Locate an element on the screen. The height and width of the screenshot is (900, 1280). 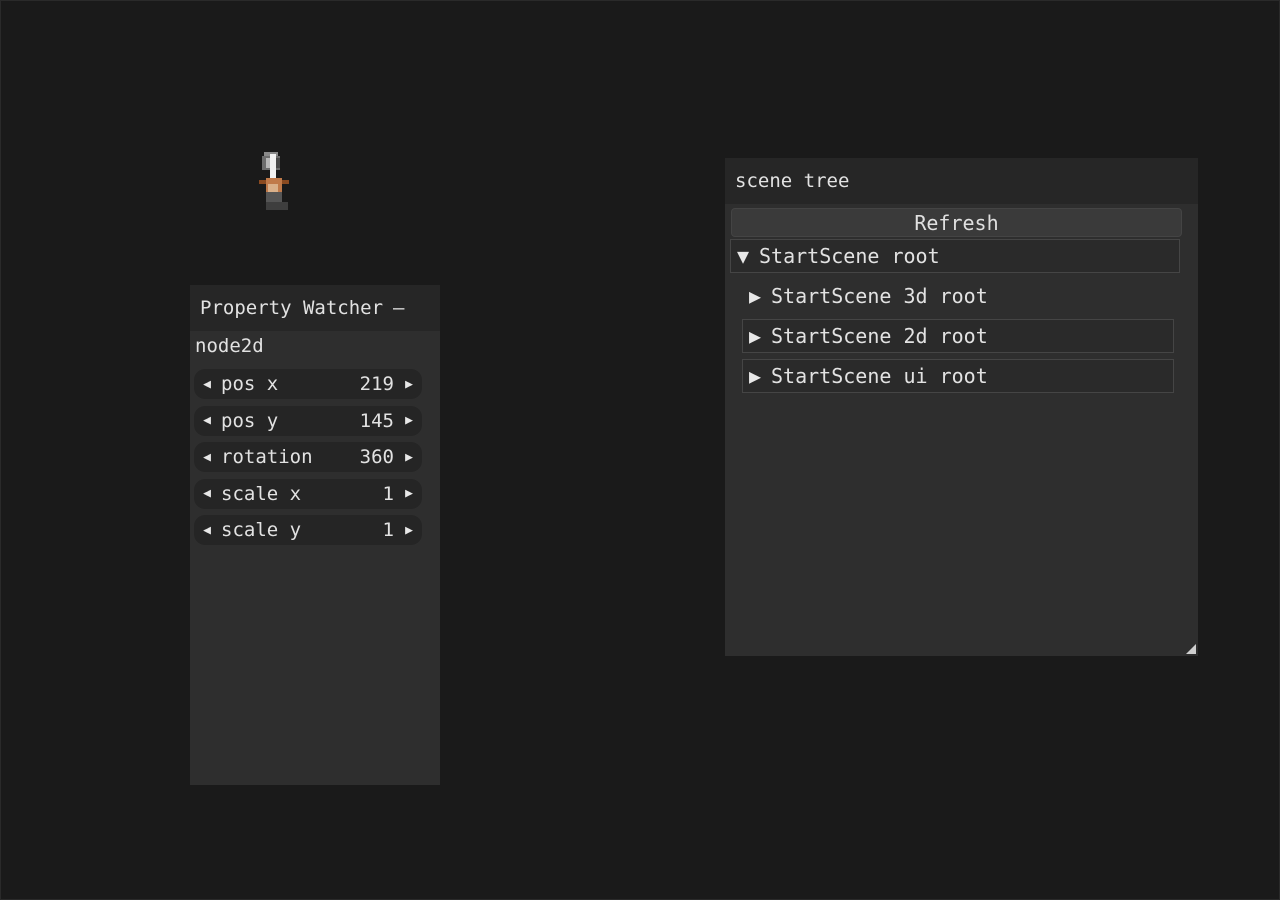
property-label: scale x is located at coordinates (261, 493).